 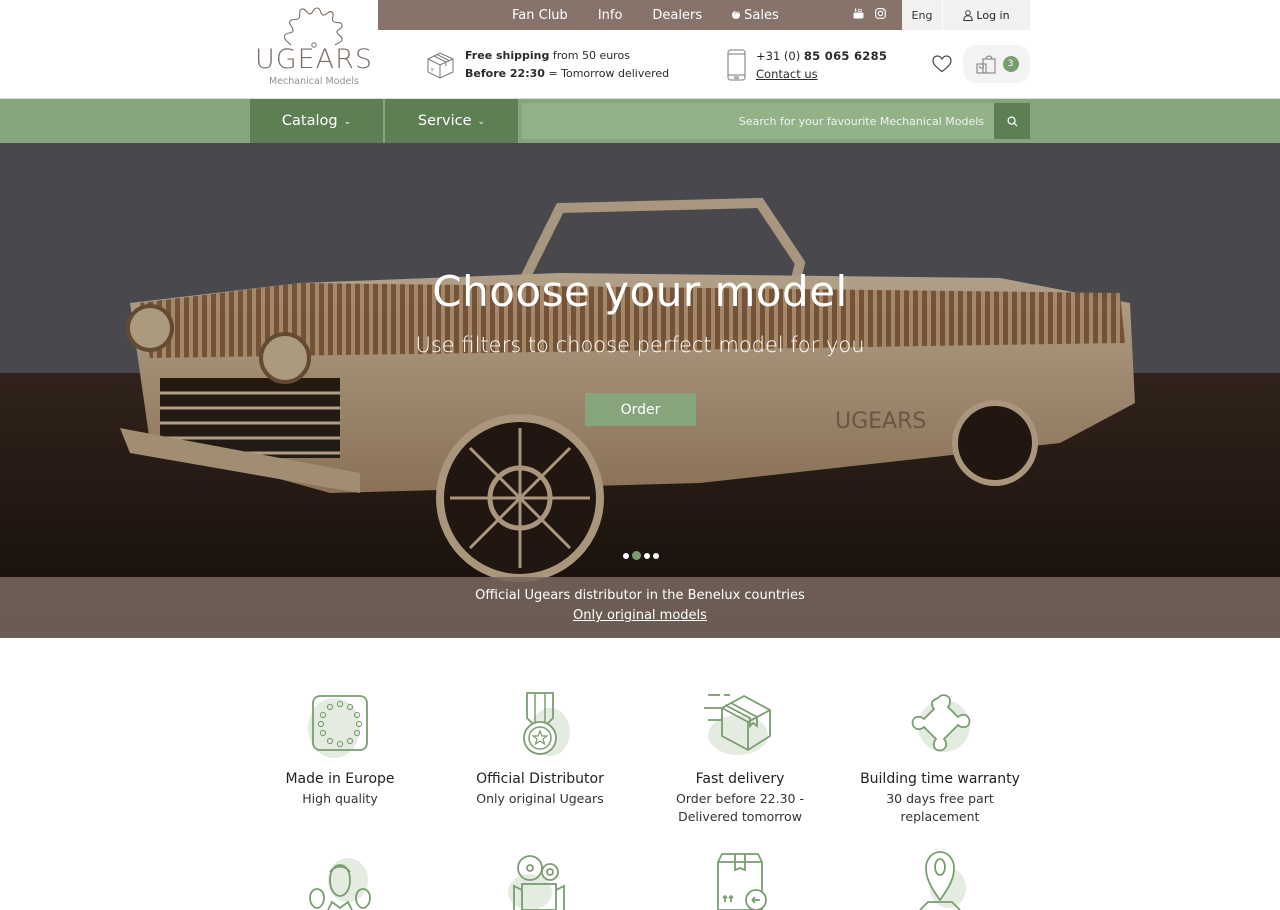 I want to click on feature-desc: Only original Ugears, so click(x=540, y=798).